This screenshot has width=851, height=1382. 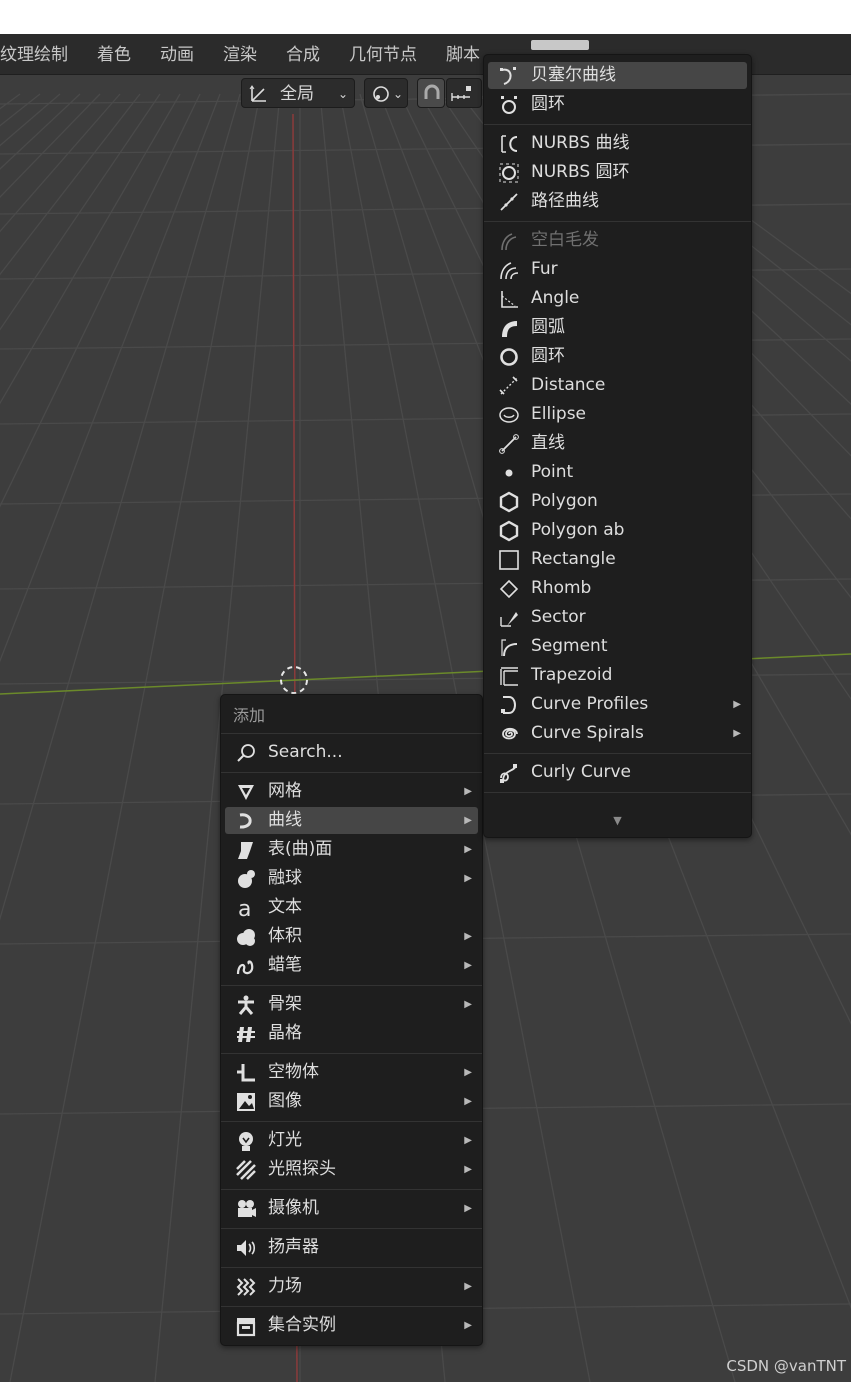 I want to click on transform-orientation-label: 全局, so click(x=297, y=94).